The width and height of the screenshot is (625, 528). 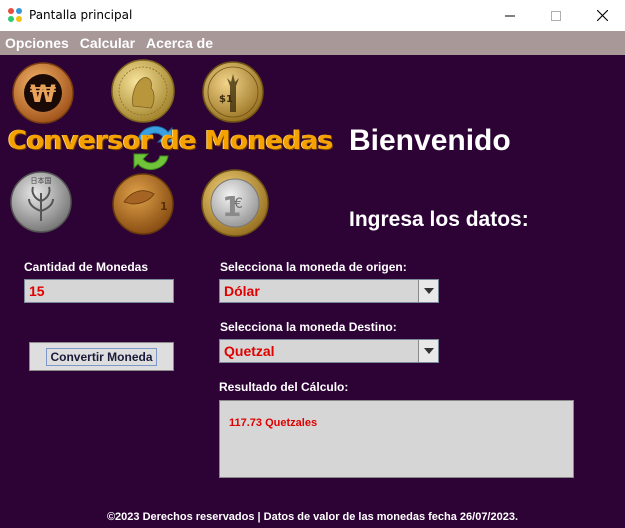 I want to click on won-coin-icon: ₩, so click(x=43, y=93).